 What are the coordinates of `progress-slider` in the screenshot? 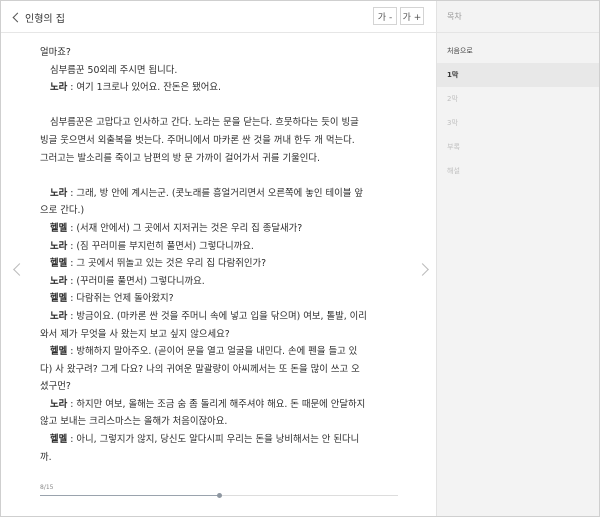 It's located at (219, 495).